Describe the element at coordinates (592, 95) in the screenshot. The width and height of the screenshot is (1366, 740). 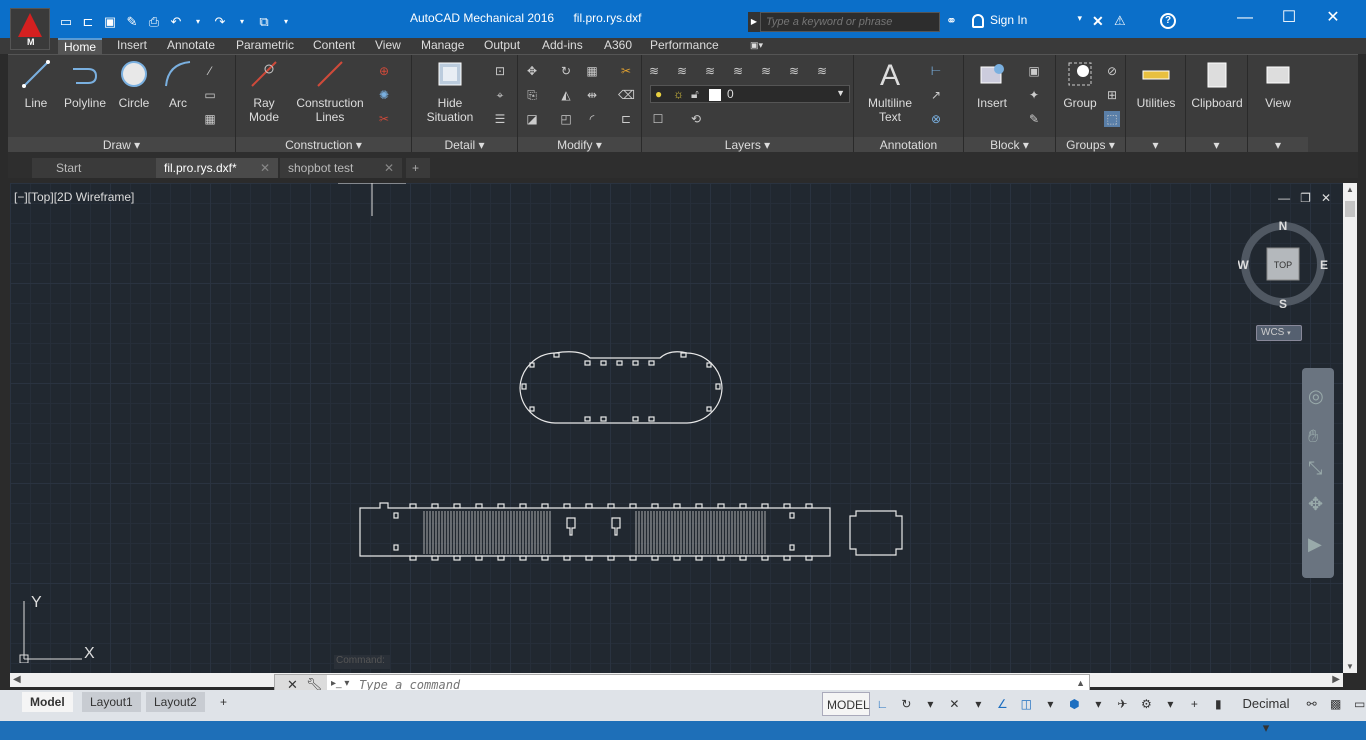
I see `stretch-icon: ⇹` at that location.